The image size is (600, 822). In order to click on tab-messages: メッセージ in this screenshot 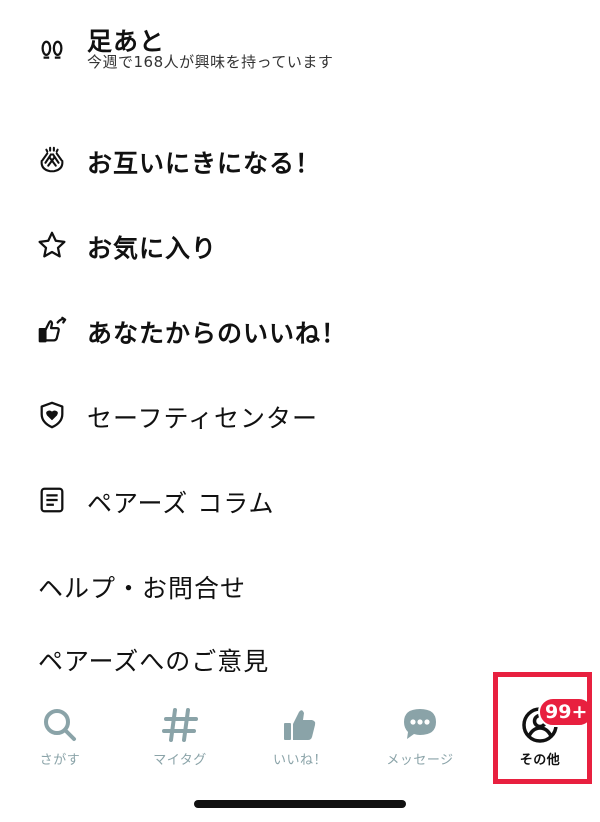, I will do `click(420, 740)`.